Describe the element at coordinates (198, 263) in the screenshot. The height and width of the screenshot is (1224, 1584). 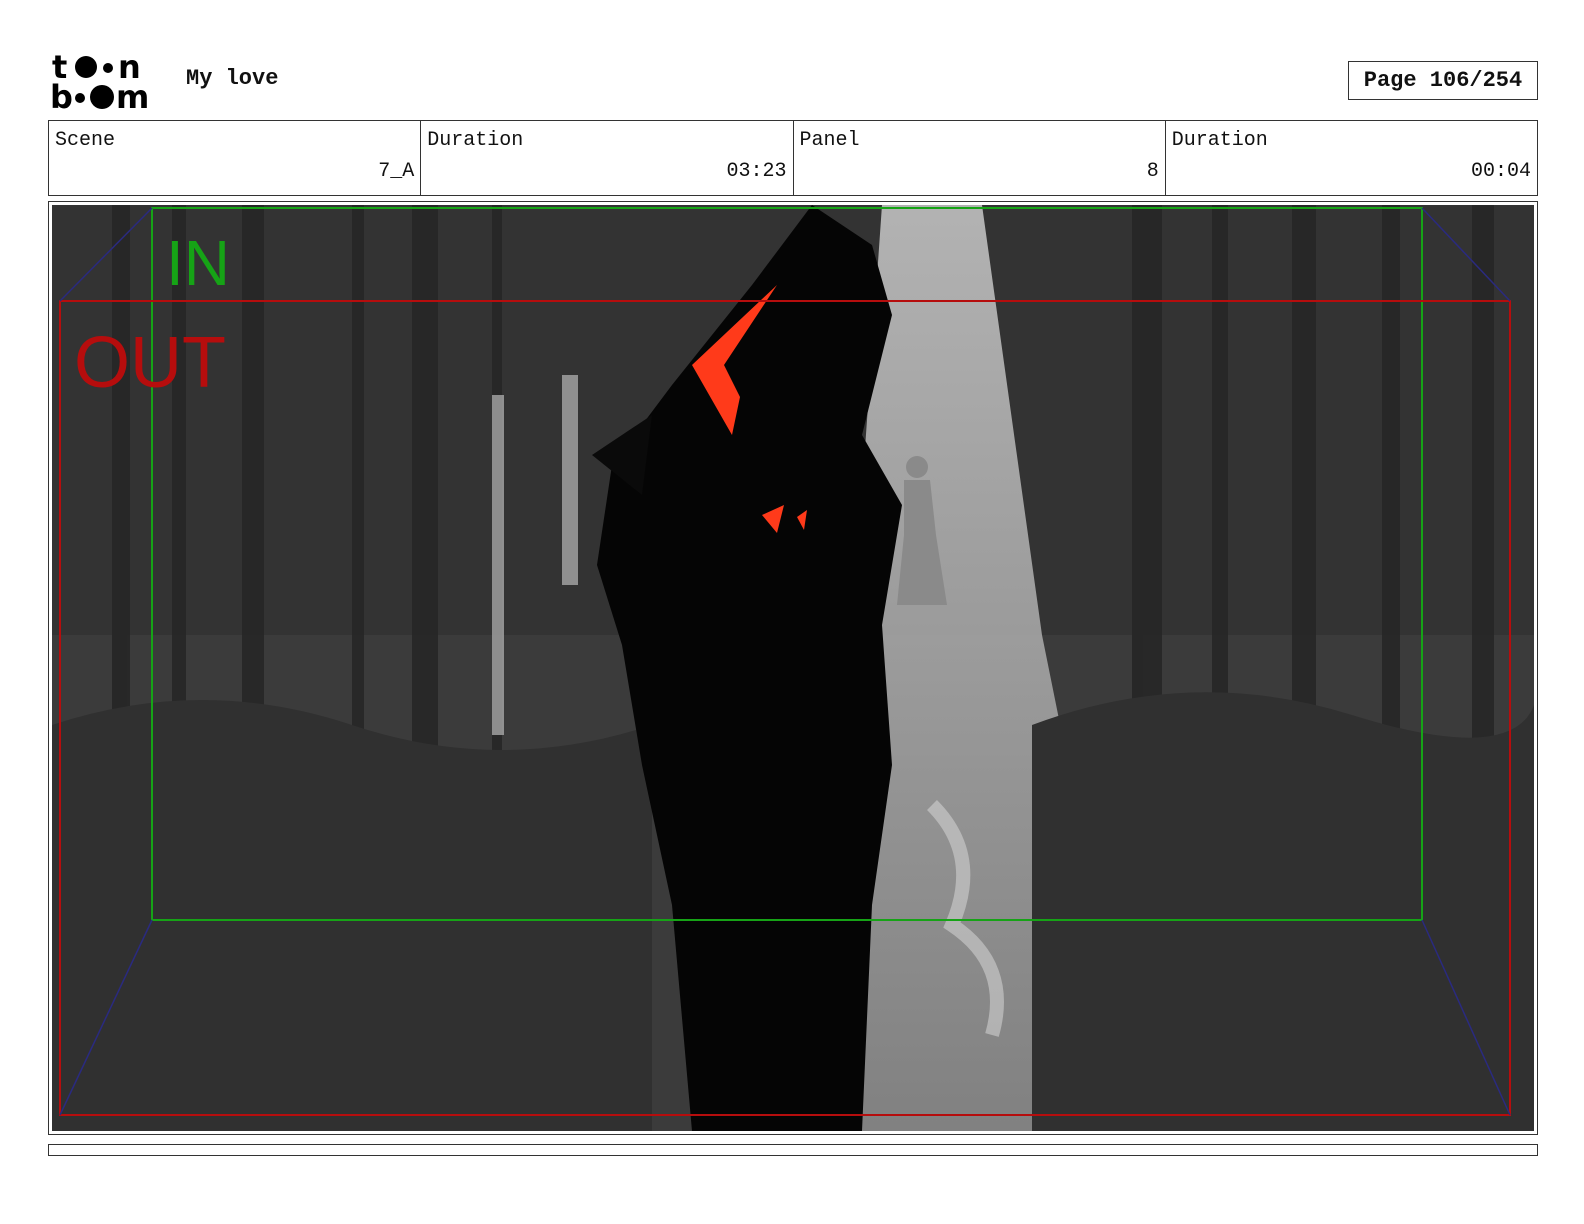
I see `in-frame-label: IN` at that location.